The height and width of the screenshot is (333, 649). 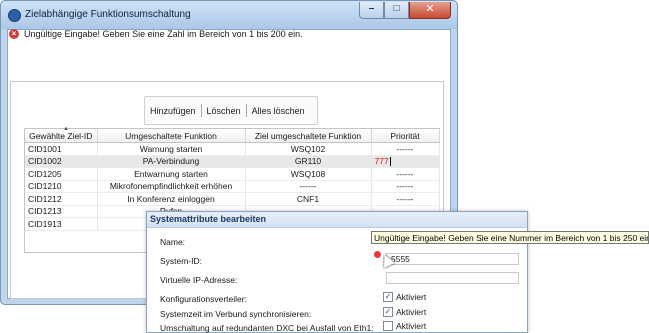 What do you see at coordinates (308, 161) in the screenshot?
I see `cell-target-function: GR110` at bounding box center [308, 161].